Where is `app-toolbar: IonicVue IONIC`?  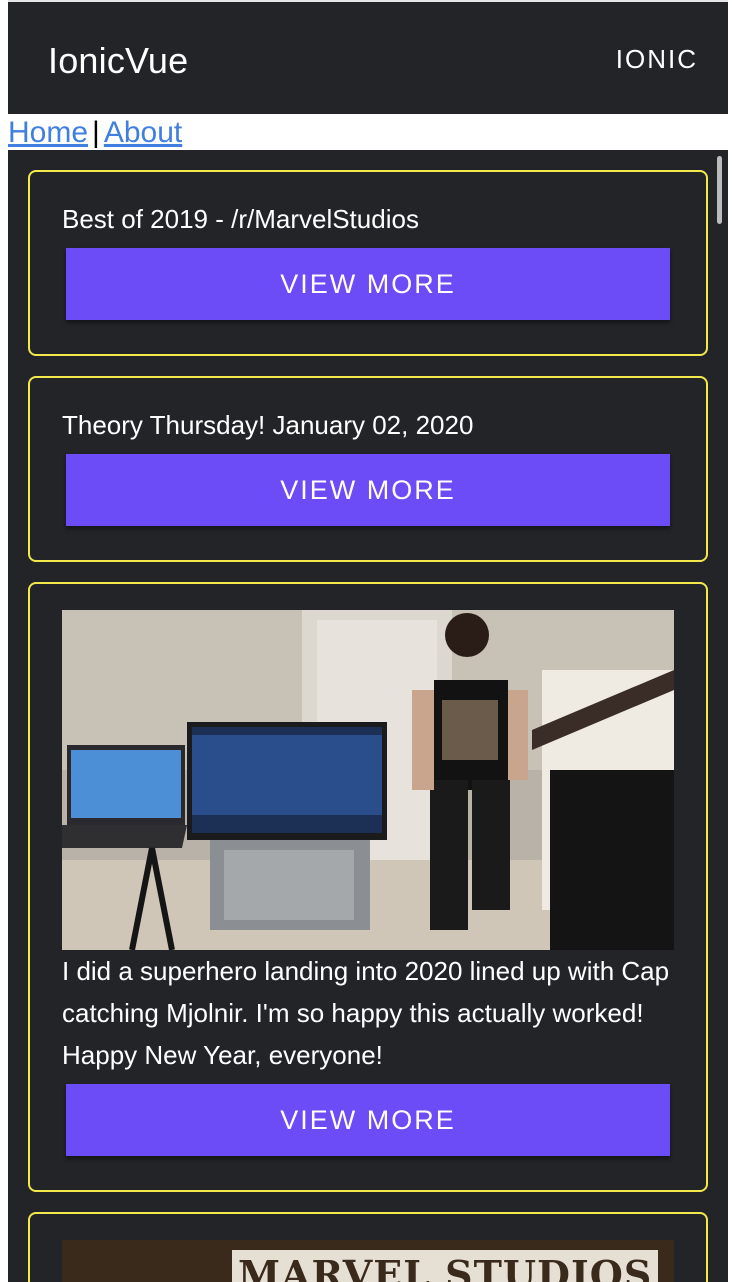
app-toolbar: IonicVue IONIC is located at coordinates (368, 57).